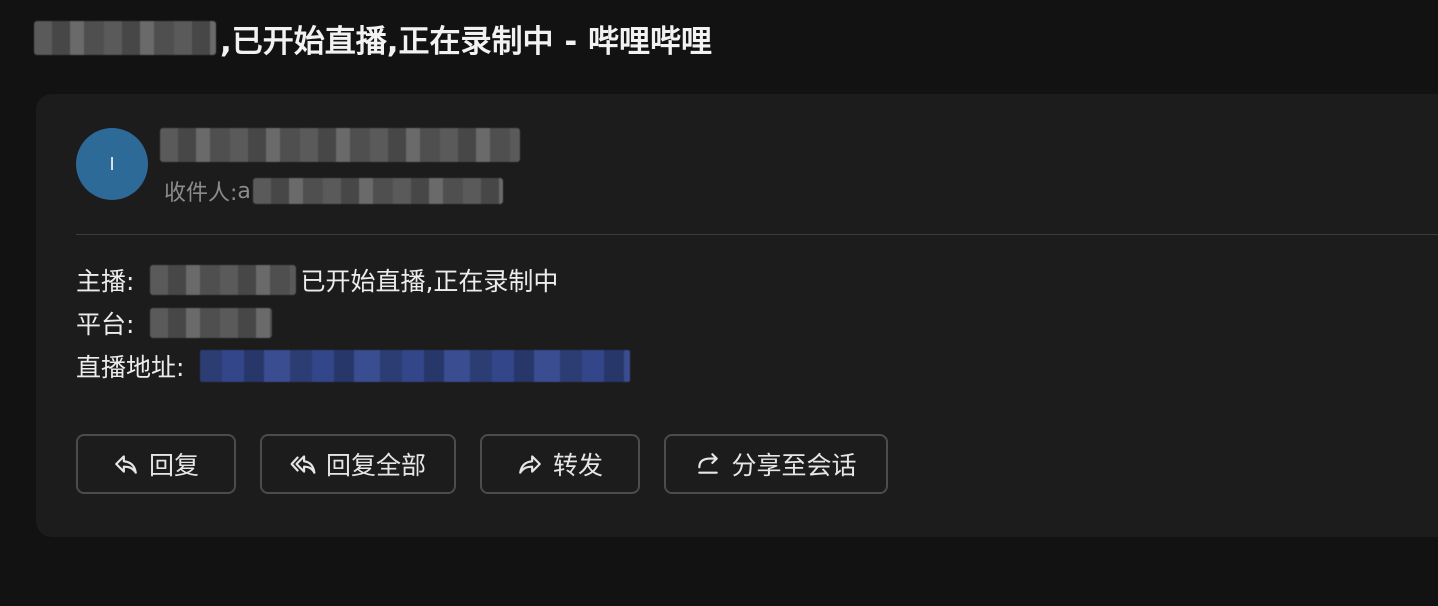 Image resolution: width=1438 pixels, height=606 pixels. I want to click on header-divider, so click(757, 234).